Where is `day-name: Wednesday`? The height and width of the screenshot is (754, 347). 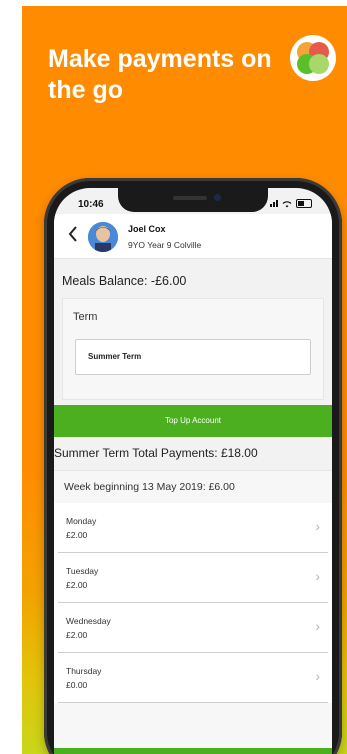
day-name: Wednesday is located at coordinates (88, 621).